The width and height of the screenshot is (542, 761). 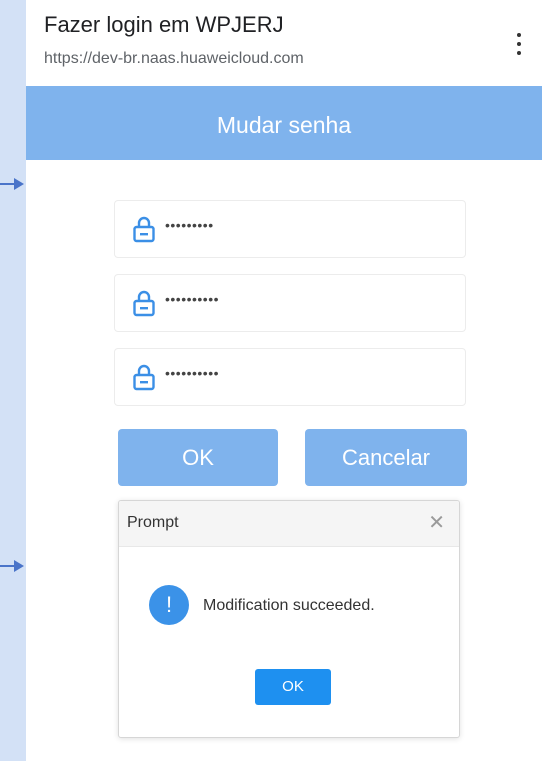 I want to click on browser-title: Fazer login em WPJERJ, so click(x=164, y=24).